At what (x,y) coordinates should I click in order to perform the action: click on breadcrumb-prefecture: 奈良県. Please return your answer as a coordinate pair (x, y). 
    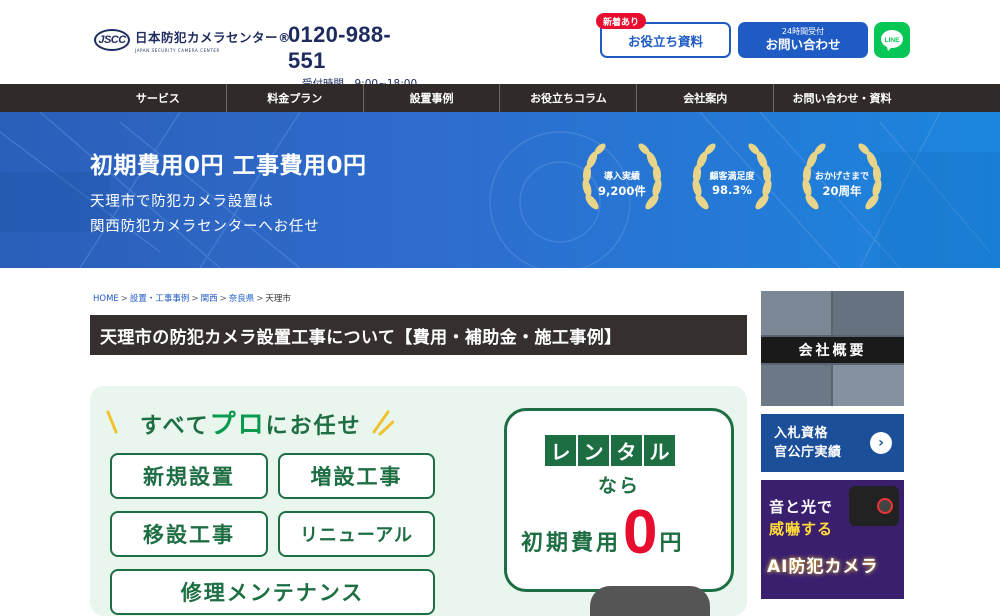
    Looking at the image, I should click on (242, 299).